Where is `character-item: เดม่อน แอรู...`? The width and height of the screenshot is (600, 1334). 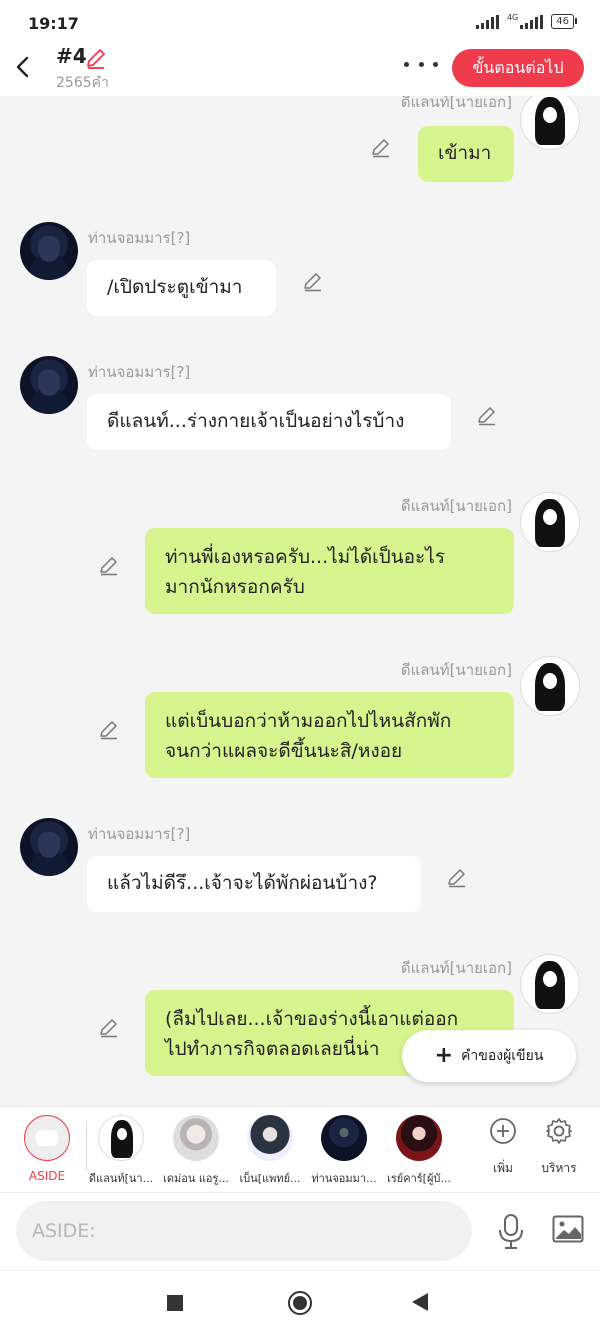 character-item: เดม่อน แอรู... is located at coordinates (196, 1150).